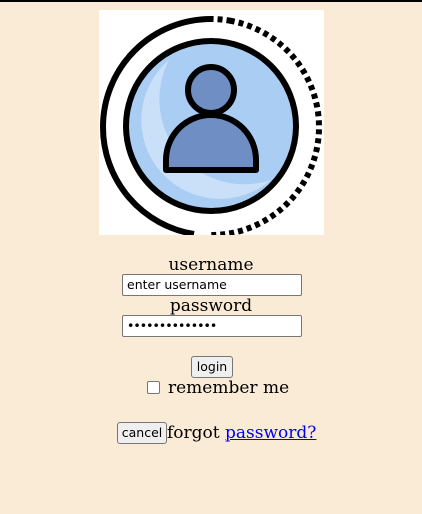 The width and height of the screenshot is (422, 514). I want to click on password-label: password, so click(211, 306).